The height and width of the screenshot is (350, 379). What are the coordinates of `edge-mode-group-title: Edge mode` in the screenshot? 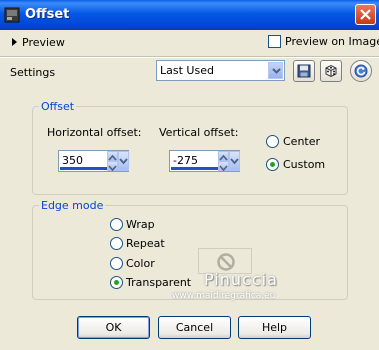 It's located at (72, 205).